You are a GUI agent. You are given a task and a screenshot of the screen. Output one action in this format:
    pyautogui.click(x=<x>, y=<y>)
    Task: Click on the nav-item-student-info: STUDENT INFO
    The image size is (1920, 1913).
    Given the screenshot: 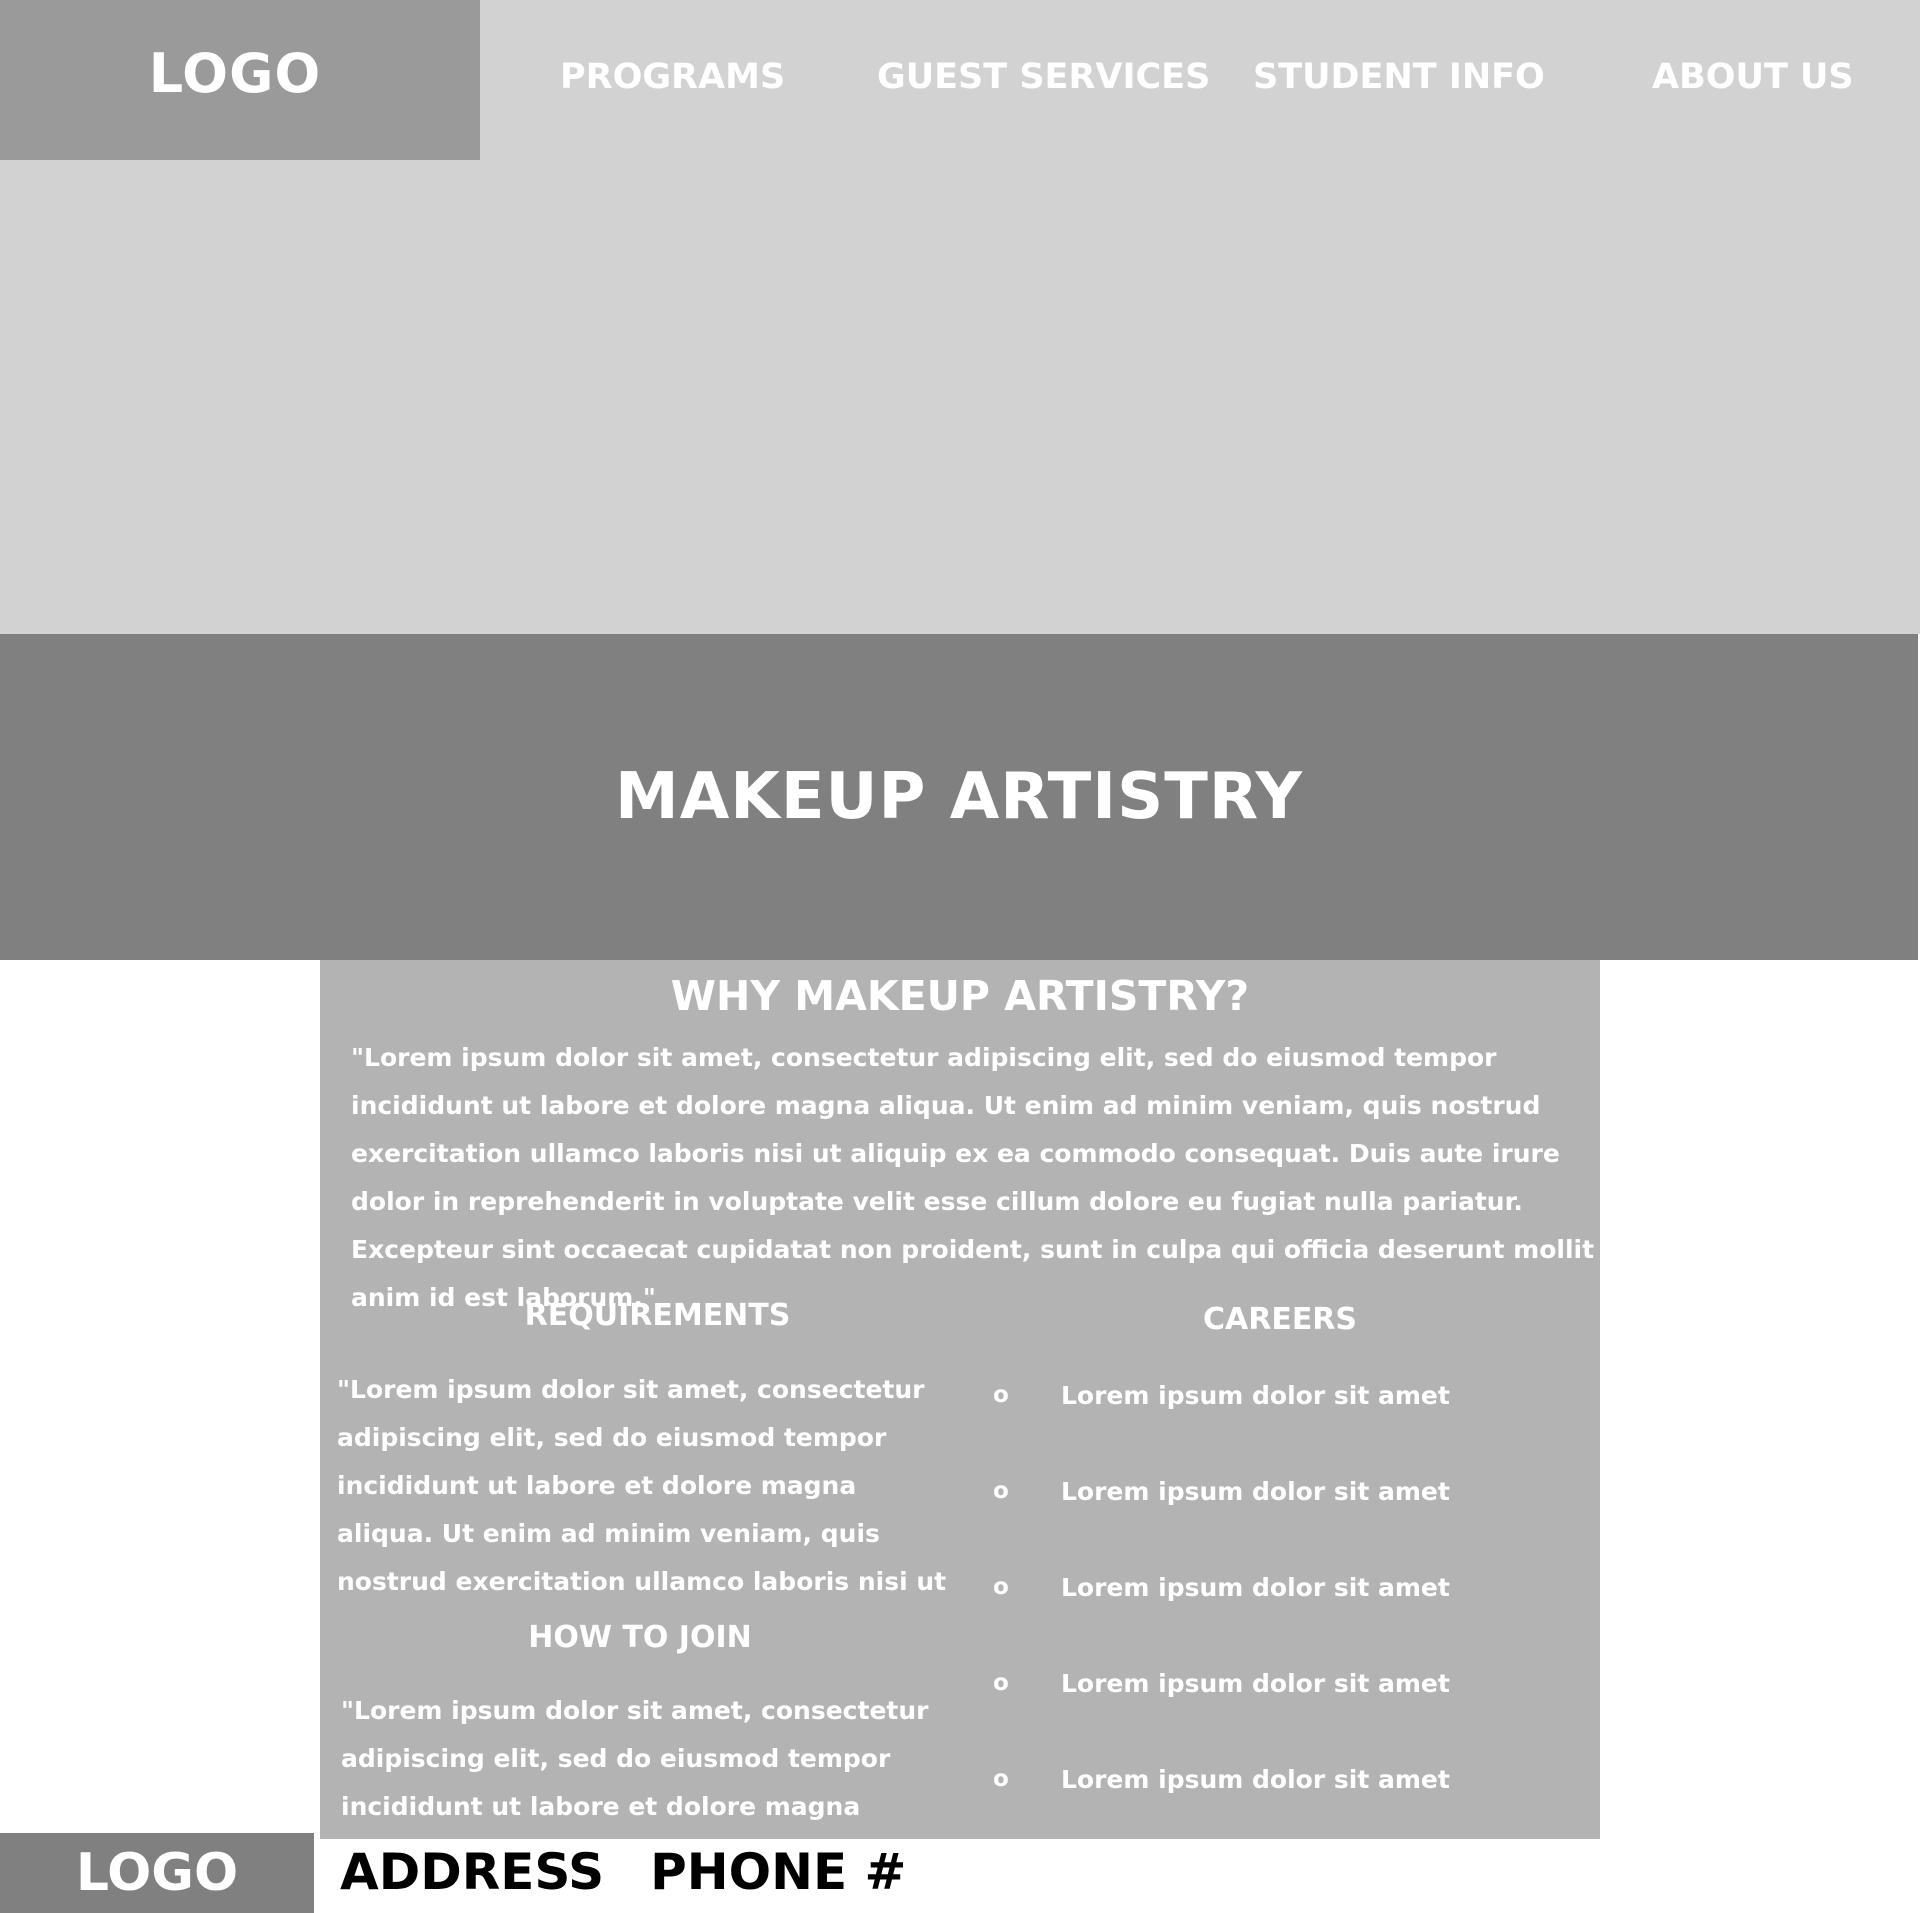 What is the action you would take?
    pyautogui.click(x=1399, y=77)
    